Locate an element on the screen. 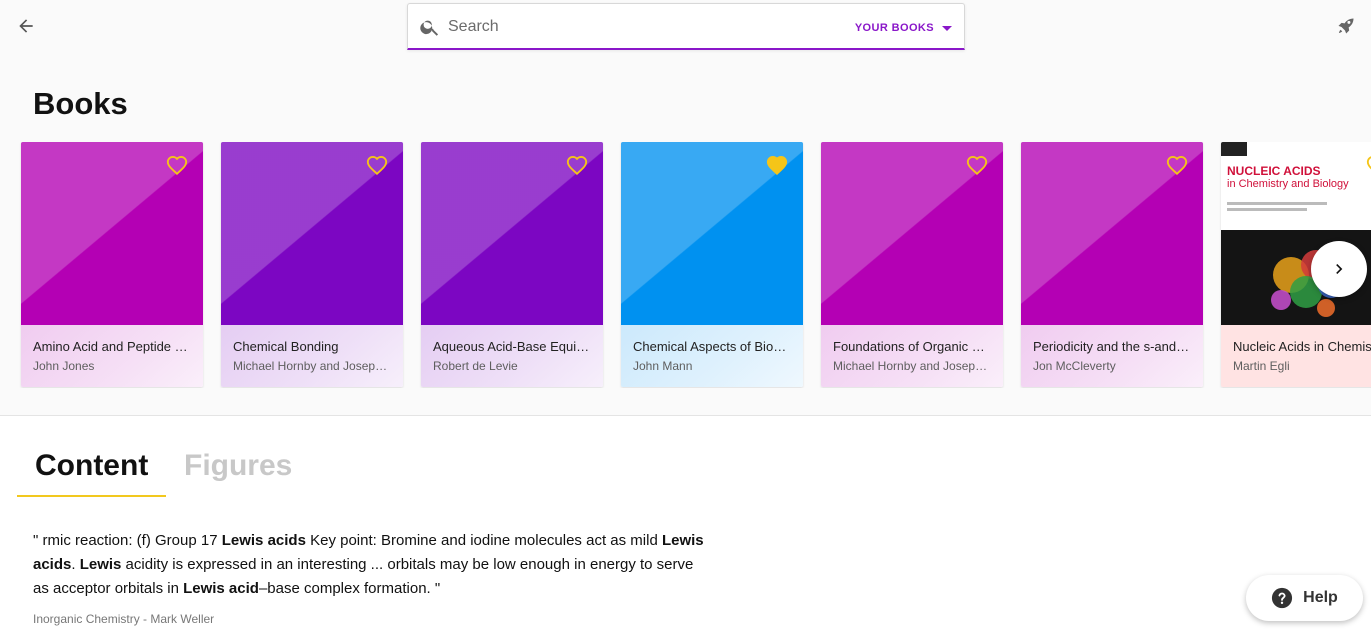  search-input is located at coordinates (638, 27).